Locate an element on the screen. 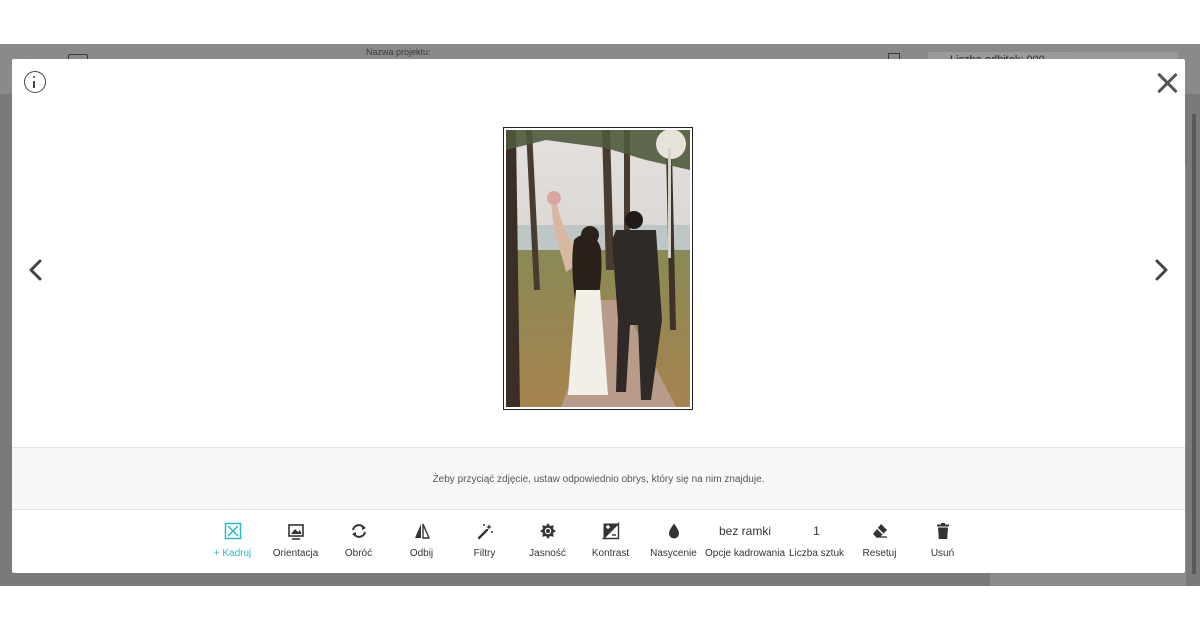  tool-label: Opcje kadrowania is located at coordinates (745, 553).